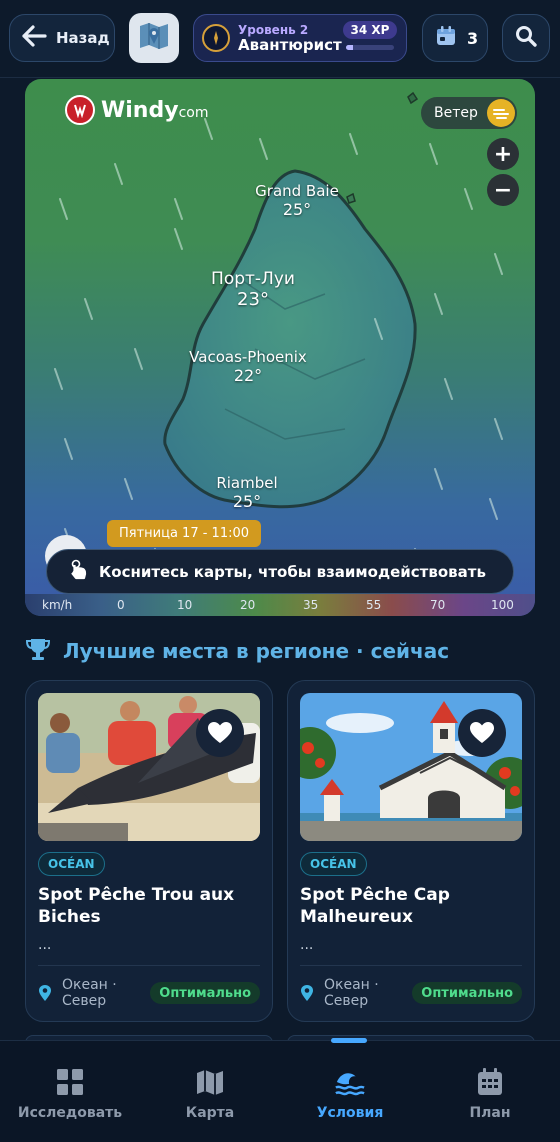 This screenshot has height=1142, width=560. I want to click on top-bar: Назад Уровень 2 Авантюрист 34 XP 3, so click(280, 39).